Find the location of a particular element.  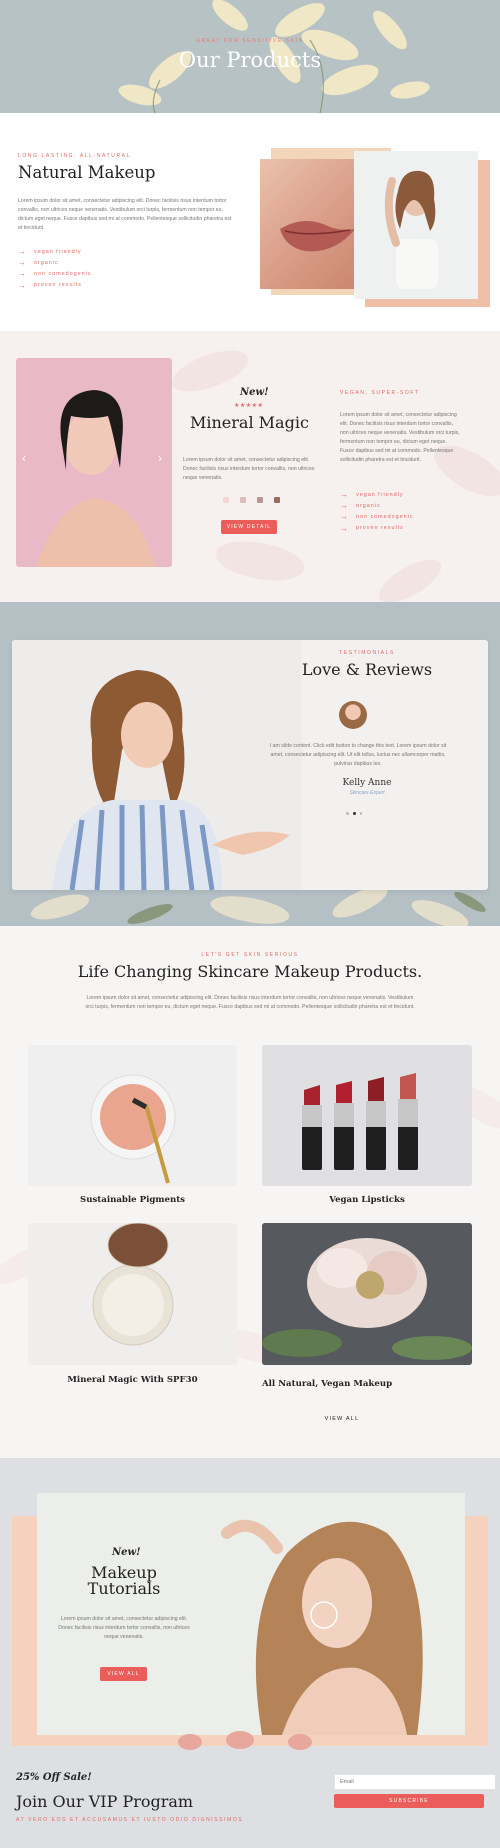

view-all-link: VIEW ALL is located at coordinates (342, 1419).